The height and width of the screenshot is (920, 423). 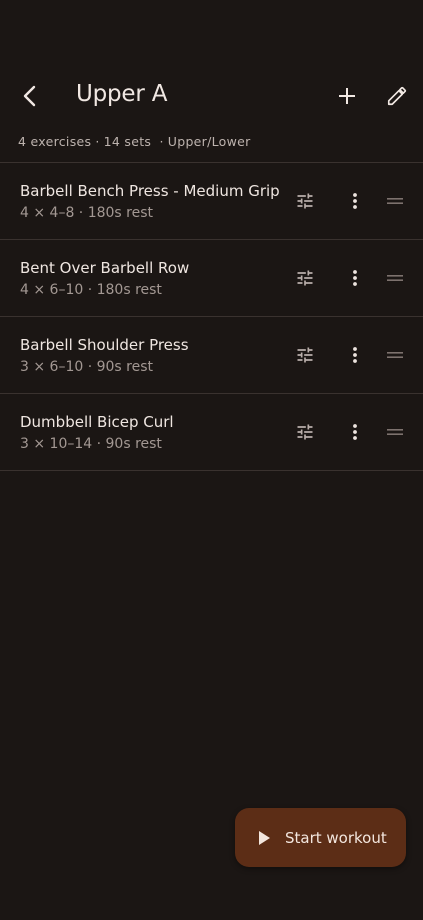 I want to click on add-exercise-button, so click(x=347, y=96).